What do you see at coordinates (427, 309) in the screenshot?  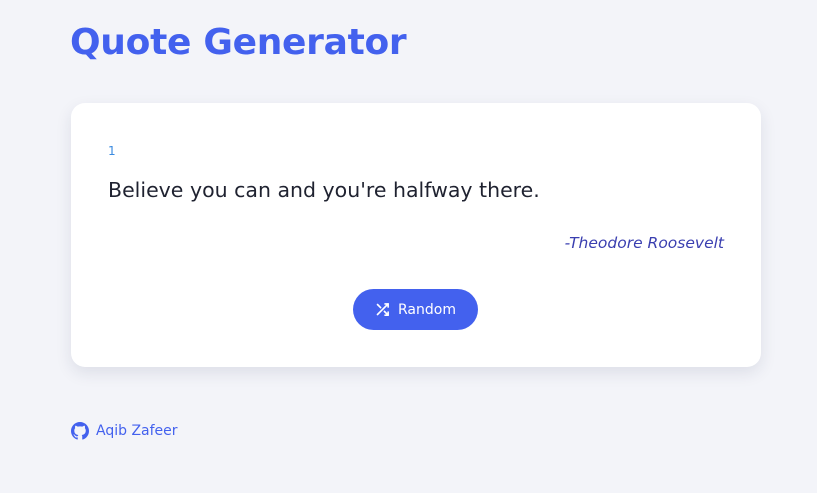 I see `random-button-label: Random` at bounding box center [427, 309].